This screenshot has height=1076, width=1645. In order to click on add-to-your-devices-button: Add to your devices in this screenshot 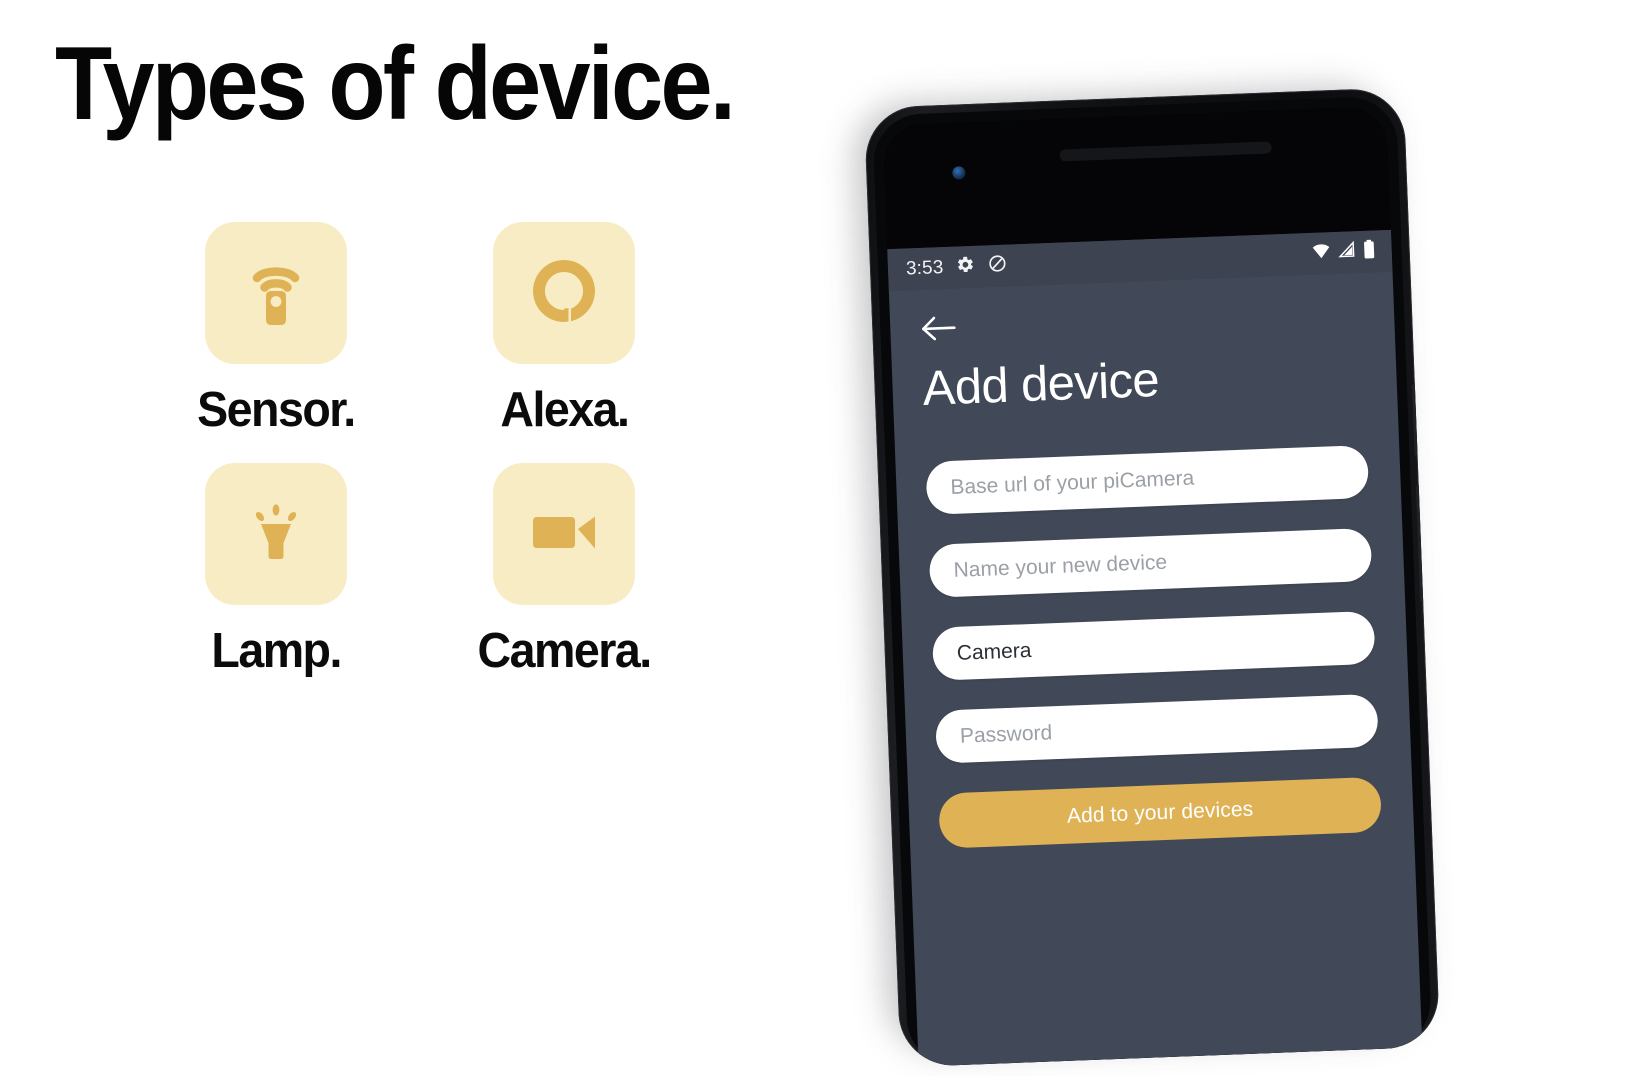, I will do `click(1160, 812)`.